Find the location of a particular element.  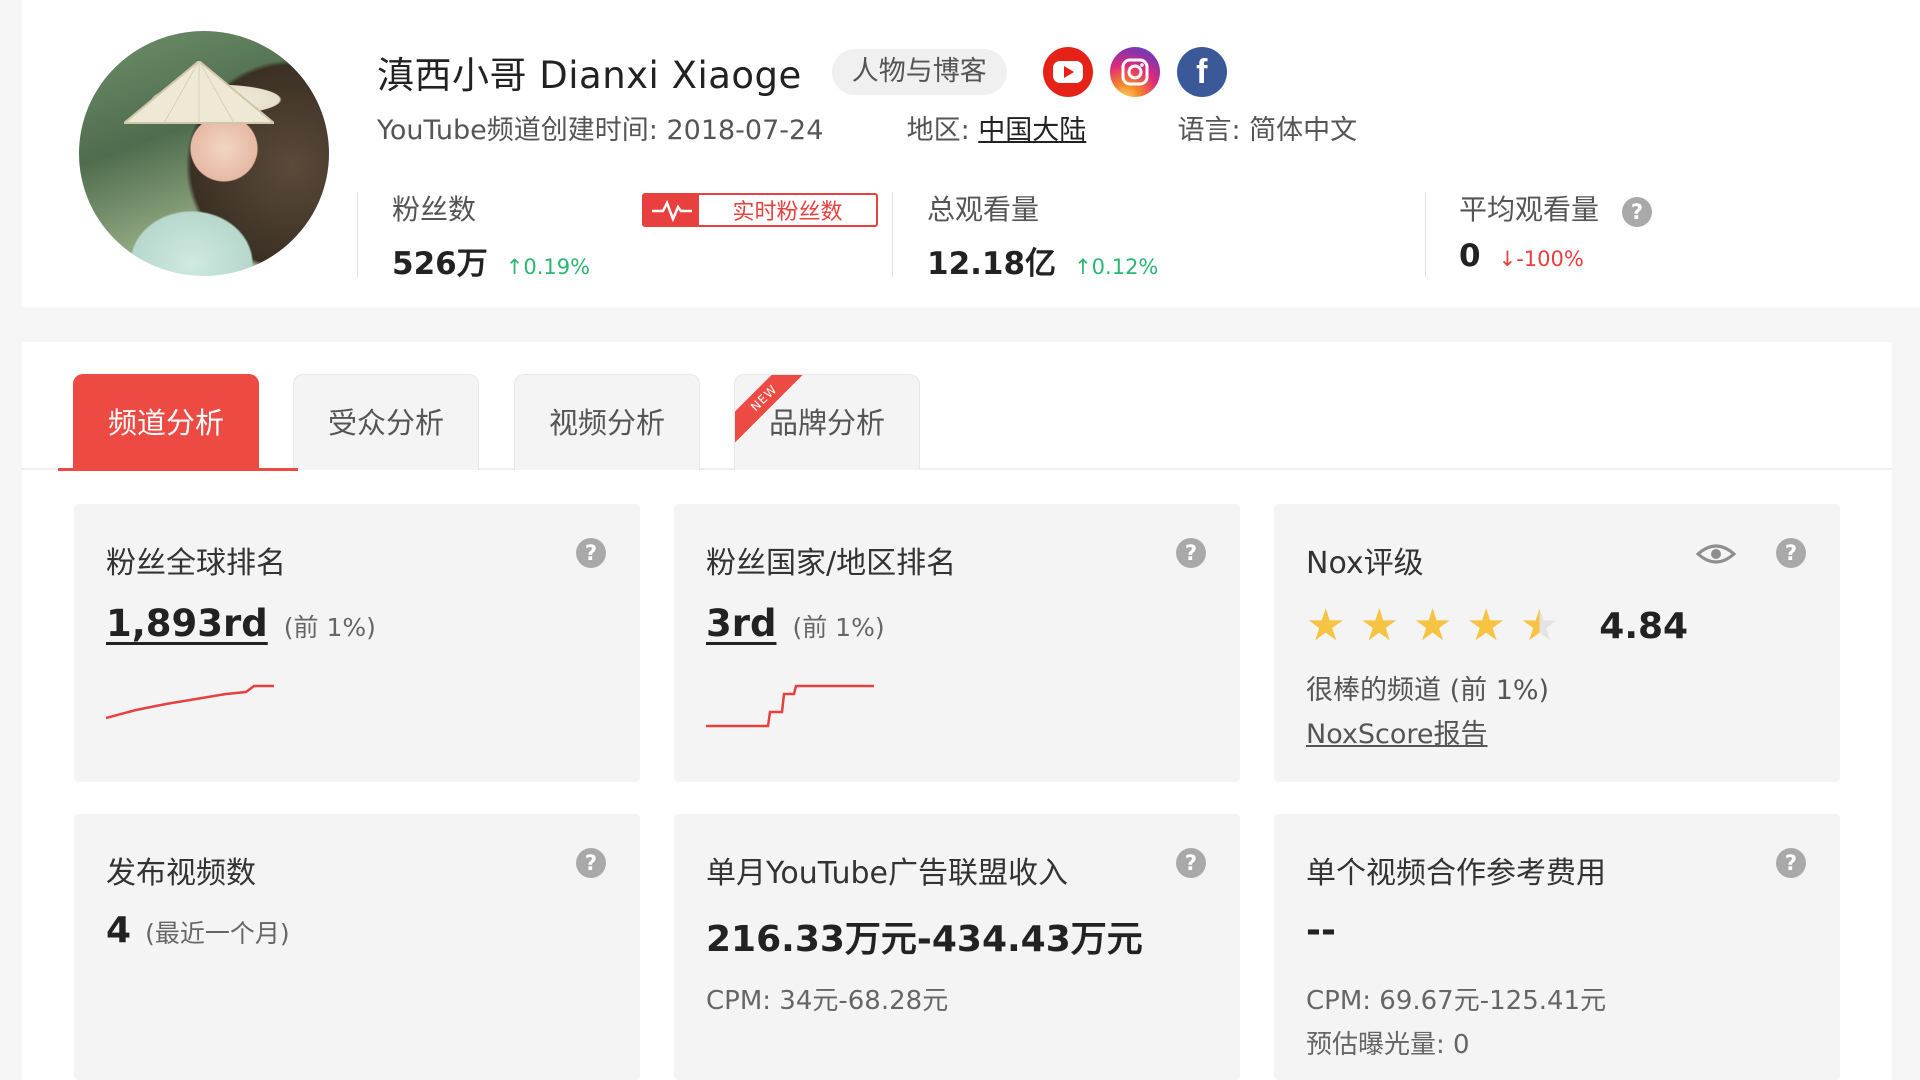

videos-published-value: 4 is located at coordinates (119, 930).